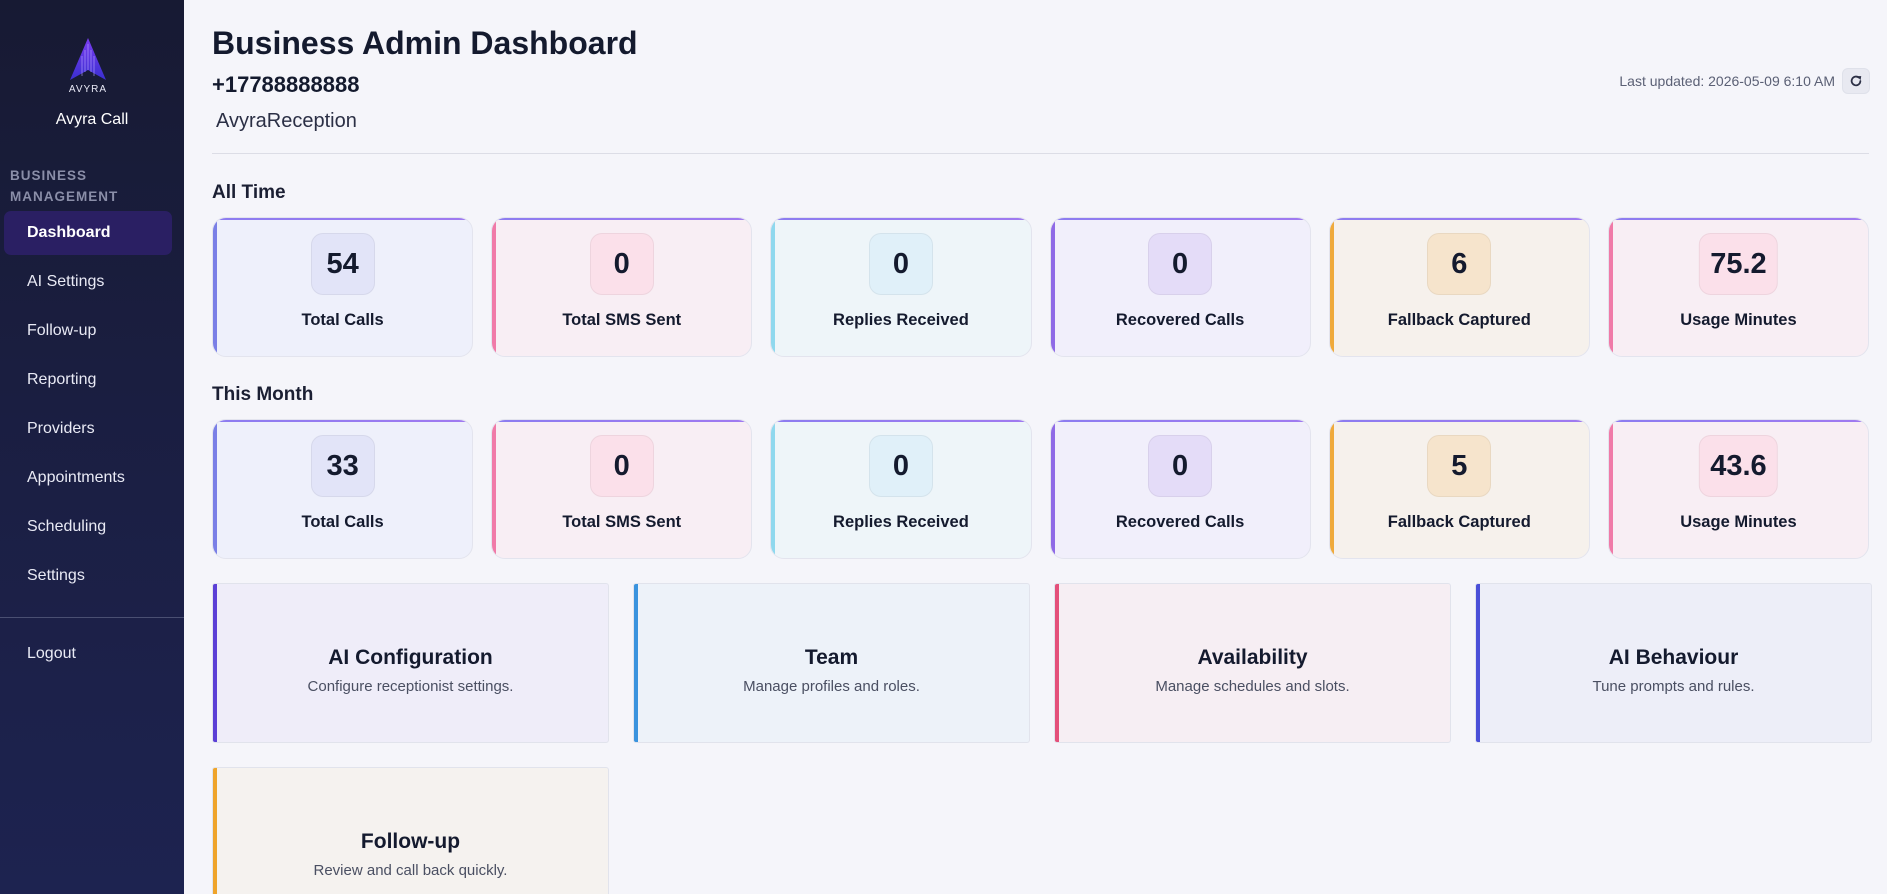  Describe the element at coordinates (1459, 264) in the screenshot. I see `stat-value: 6` at that location.